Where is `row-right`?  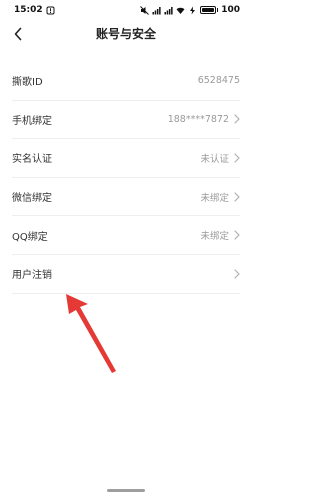 row-right is located at coordinates (237, 274).